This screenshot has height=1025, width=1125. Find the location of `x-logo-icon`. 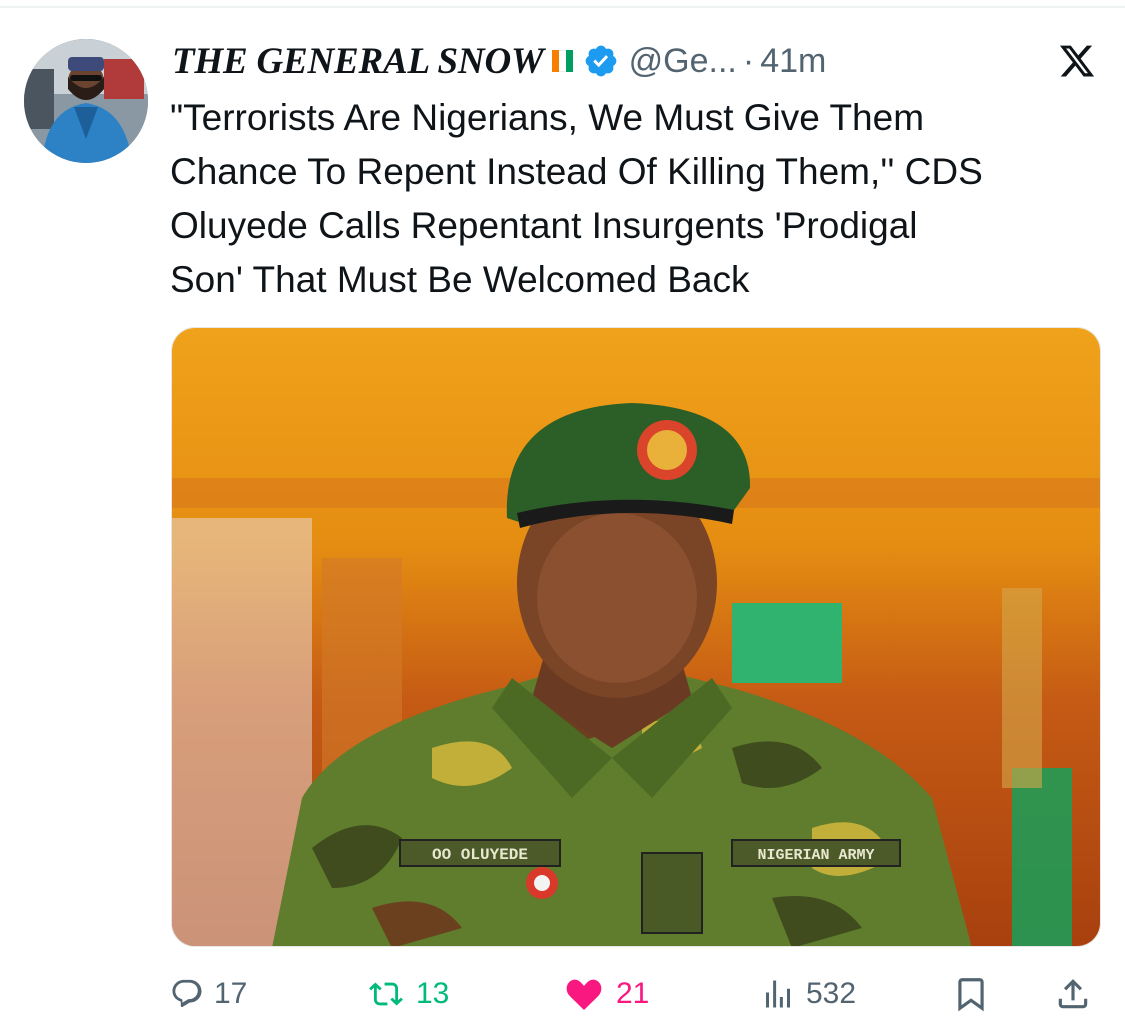

x-logo-icon is located at coordinates (1077, 61).